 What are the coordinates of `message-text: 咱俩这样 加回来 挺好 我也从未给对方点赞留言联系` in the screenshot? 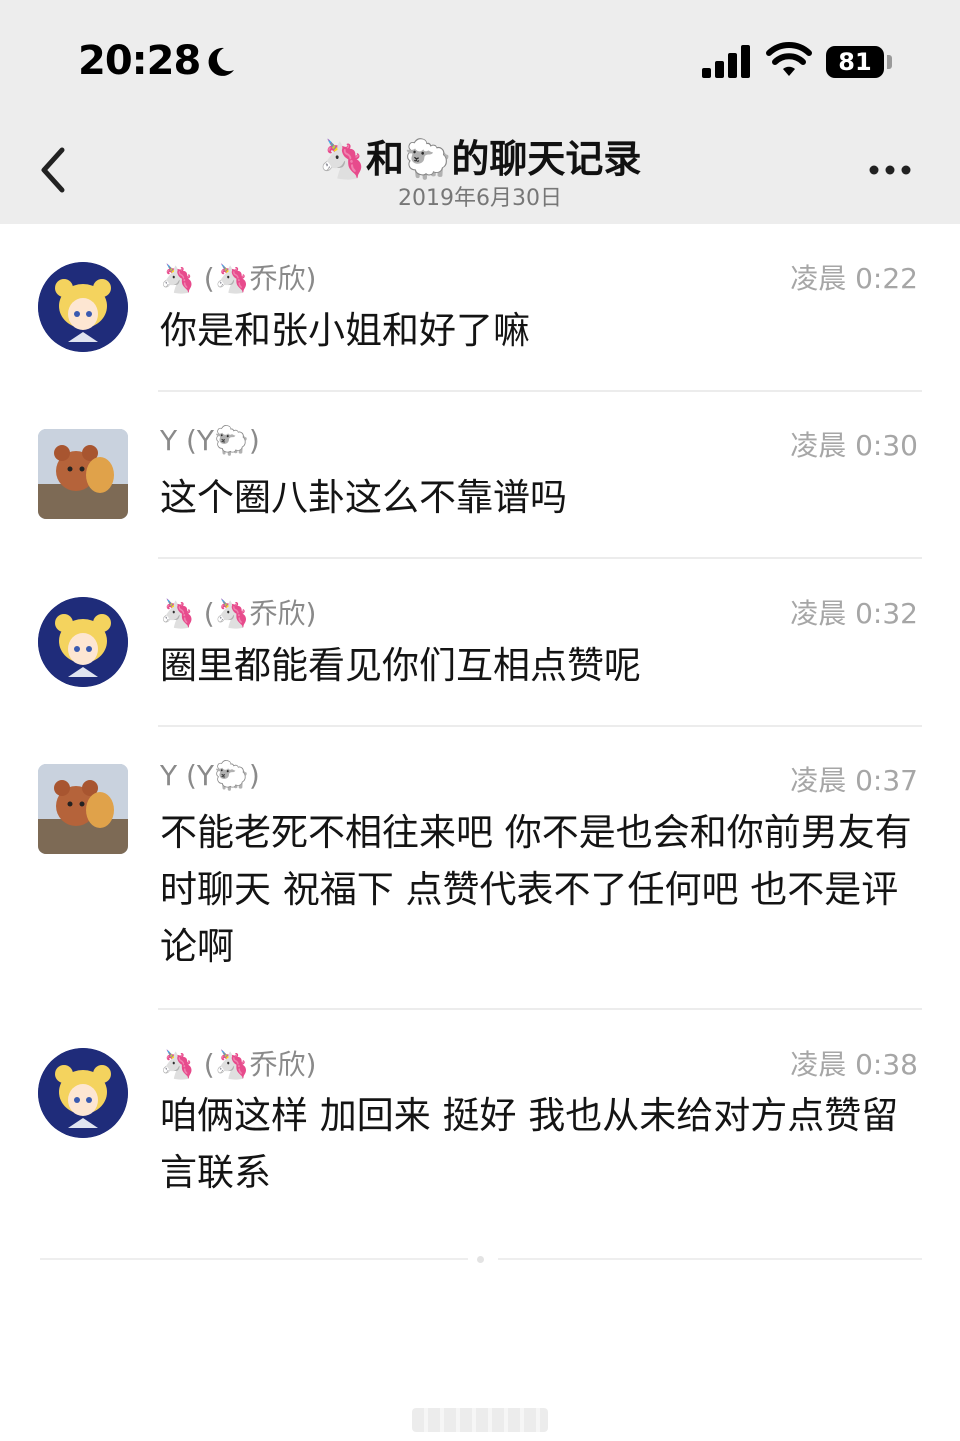 It's located at (529, 1144).